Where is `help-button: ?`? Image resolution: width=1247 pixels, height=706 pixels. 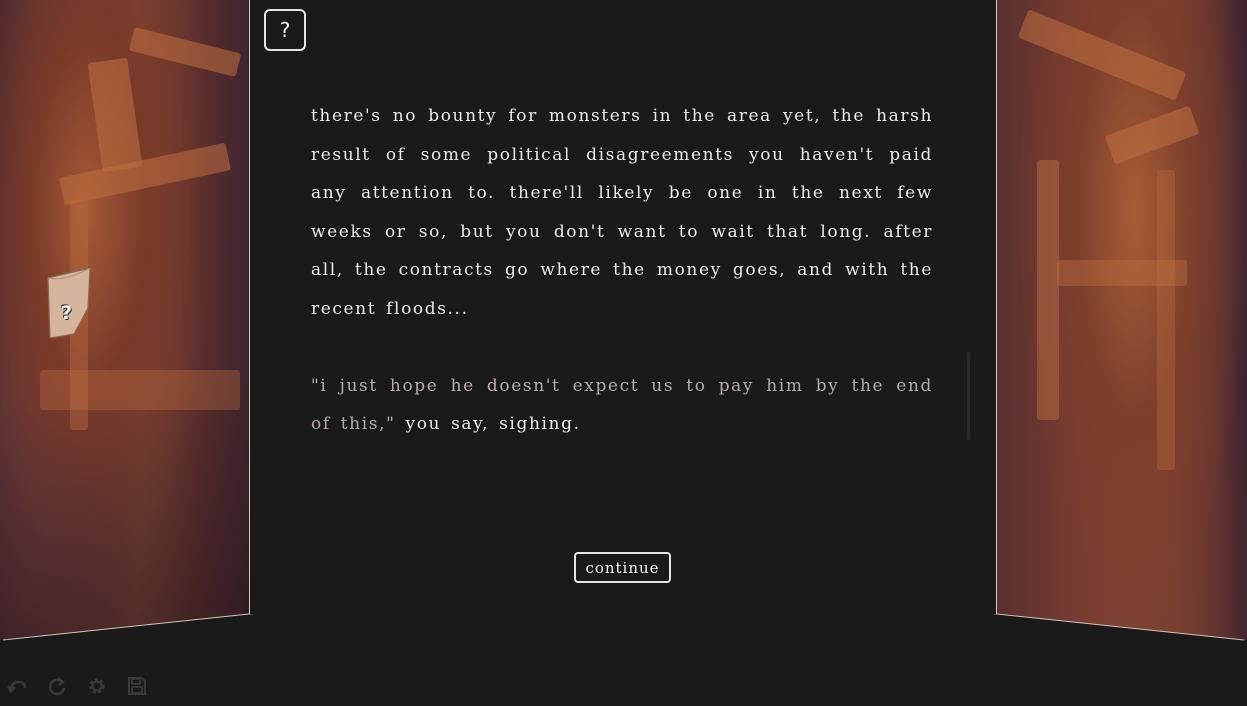 help-button: ? is located at coordinates (285, 30).